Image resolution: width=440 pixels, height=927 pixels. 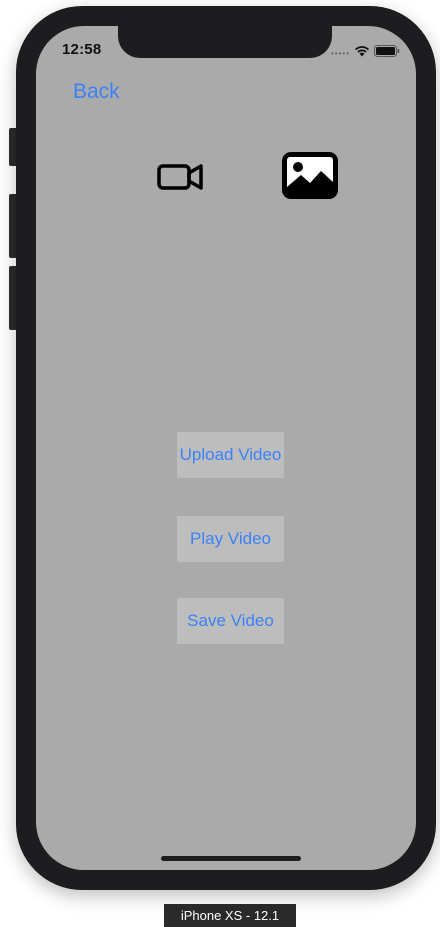 I want to click on notch, so click(x=225, y=42).